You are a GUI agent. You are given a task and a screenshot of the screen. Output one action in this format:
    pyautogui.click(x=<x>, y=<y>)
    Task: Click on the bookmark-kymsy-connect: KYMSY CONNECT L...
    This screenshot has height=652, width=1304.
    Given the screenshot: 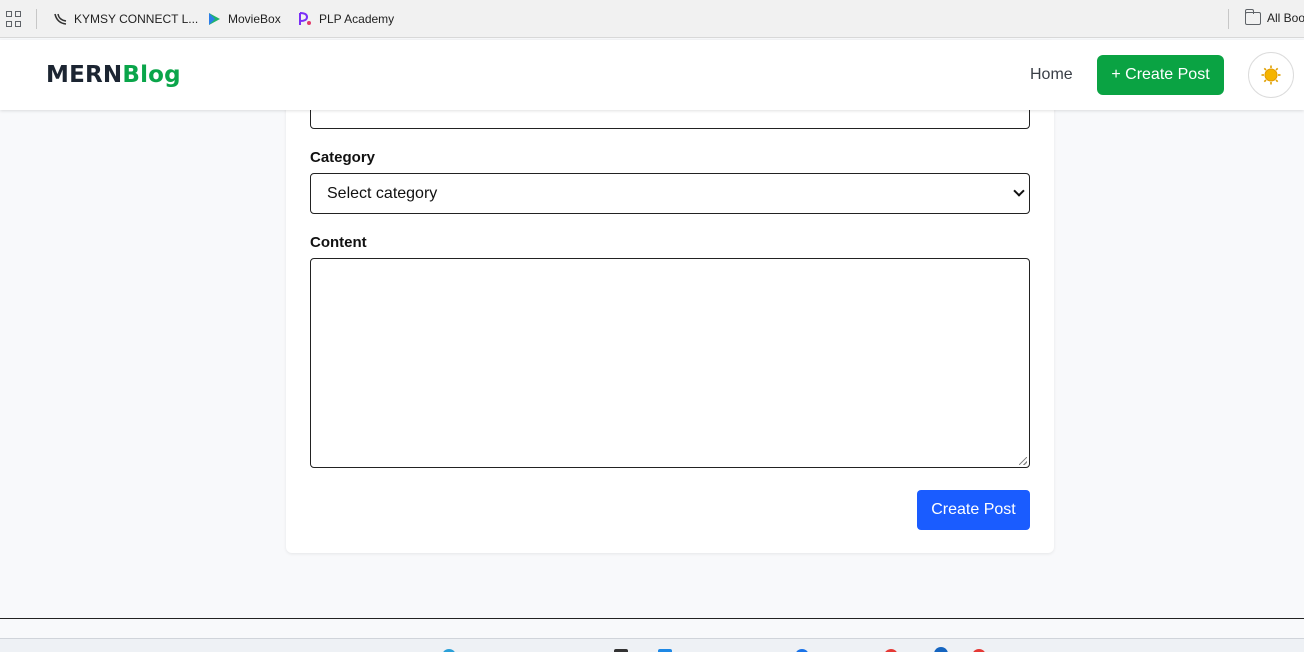 What is the action you would take?
    pyautogui.click(x=125, y=19)
    